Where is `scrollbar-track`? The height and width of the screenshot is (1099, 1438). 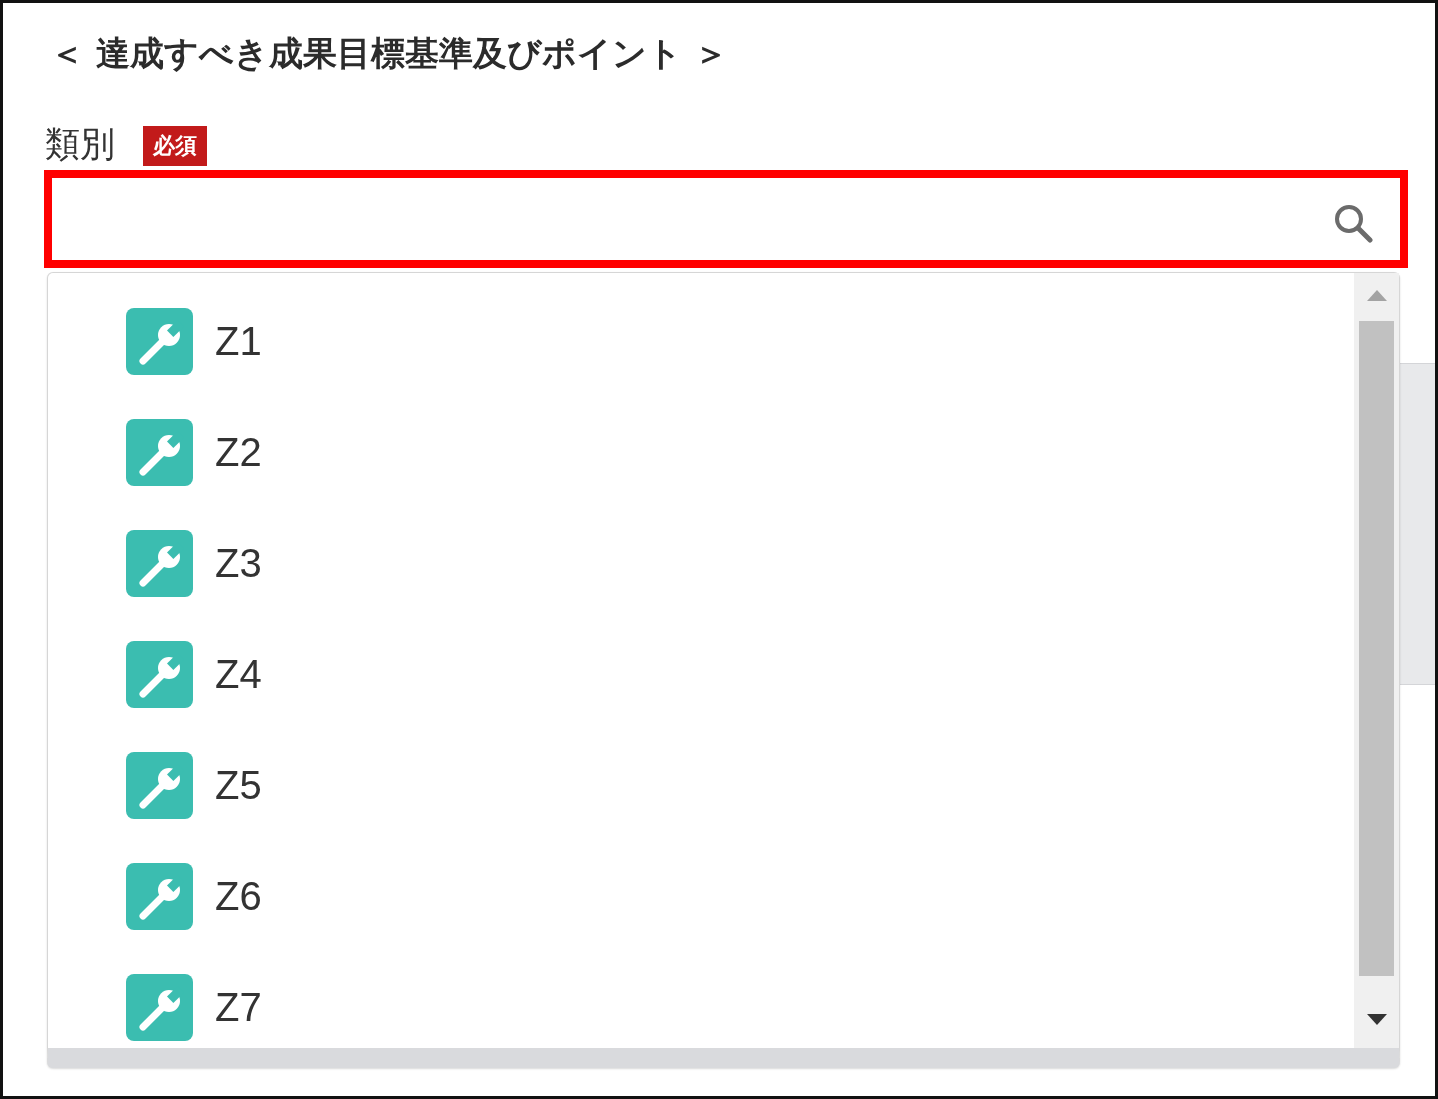 scrollbar-track is located at coordinates (1376, 660).